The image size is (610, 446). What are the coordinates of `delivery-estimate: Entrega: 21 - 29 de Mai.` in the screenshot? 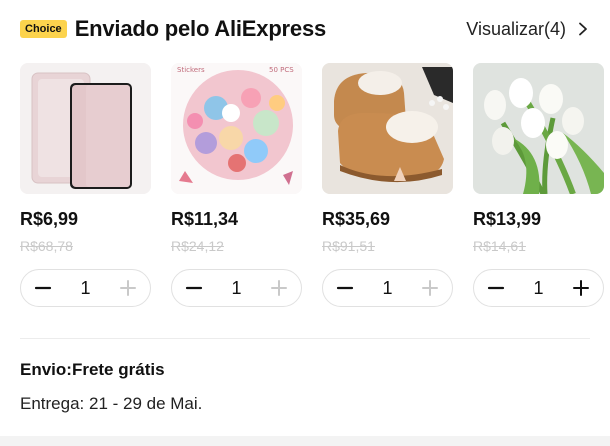 It's located at (111, 403).